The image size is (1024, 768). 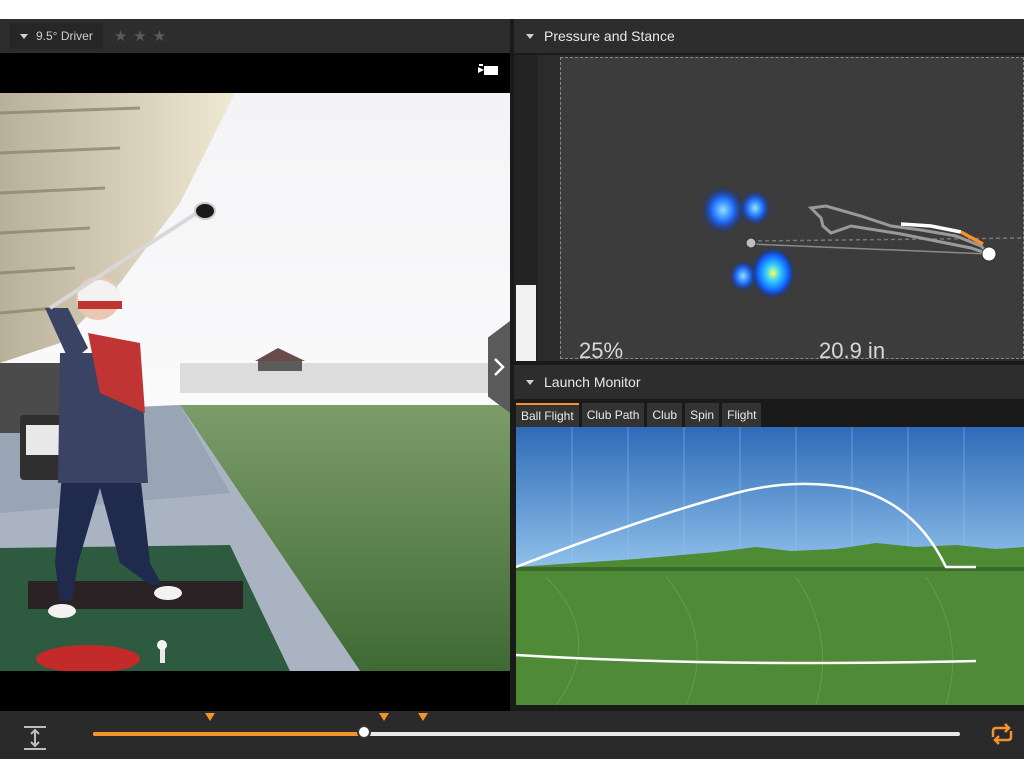 What do you see at coordinates (755, 208) in the screenshot?
I see `left-foot-toe-heat` at bounding box center [755, 208].